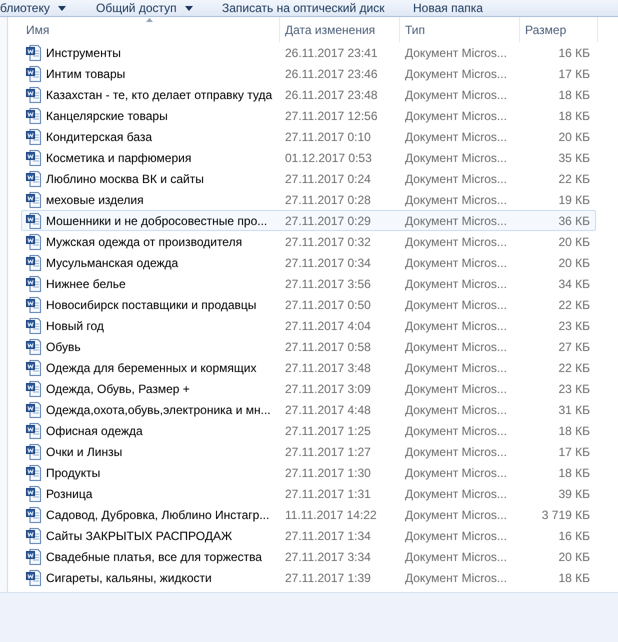 This screenshot has width=618, height=642. I want to click on file-row: Обувь 27.11.2017 0:58 Документ Micros... 27 КБ, so click(308, 346).